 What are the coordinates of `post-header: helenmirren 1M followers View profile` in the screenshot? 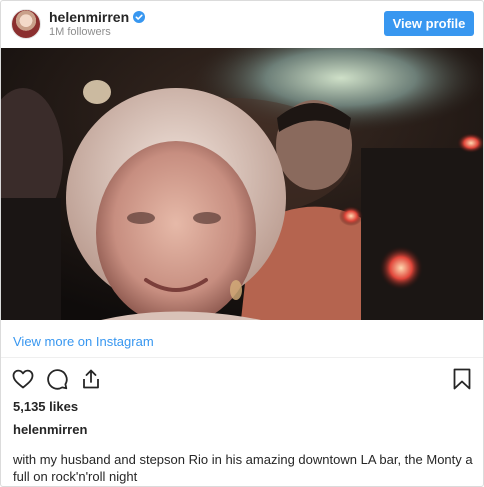 It's located at (242, 24).